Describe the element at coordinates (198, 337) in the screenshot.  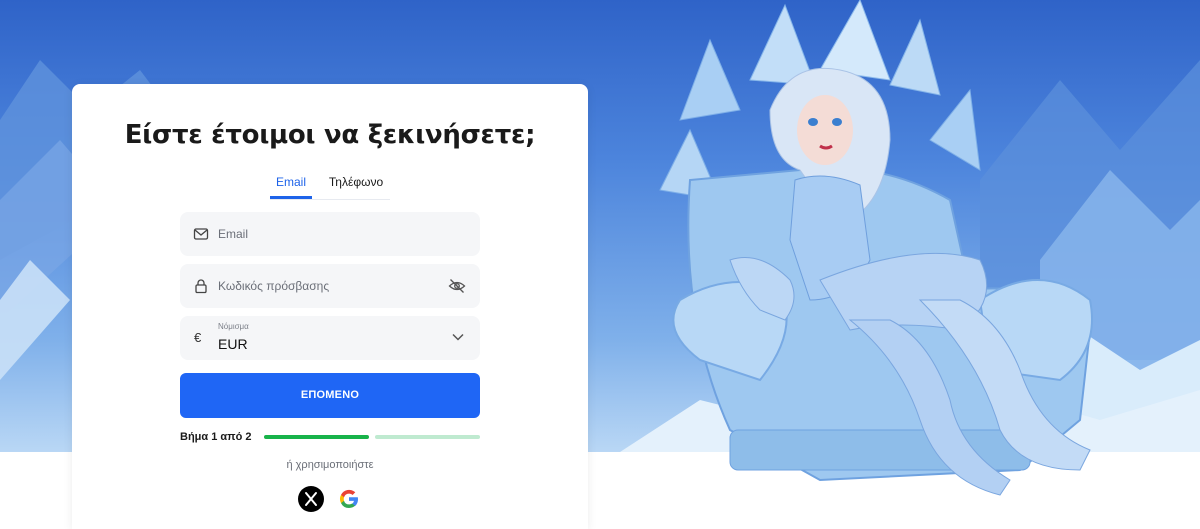
I see `euro-icon: €` at that location.